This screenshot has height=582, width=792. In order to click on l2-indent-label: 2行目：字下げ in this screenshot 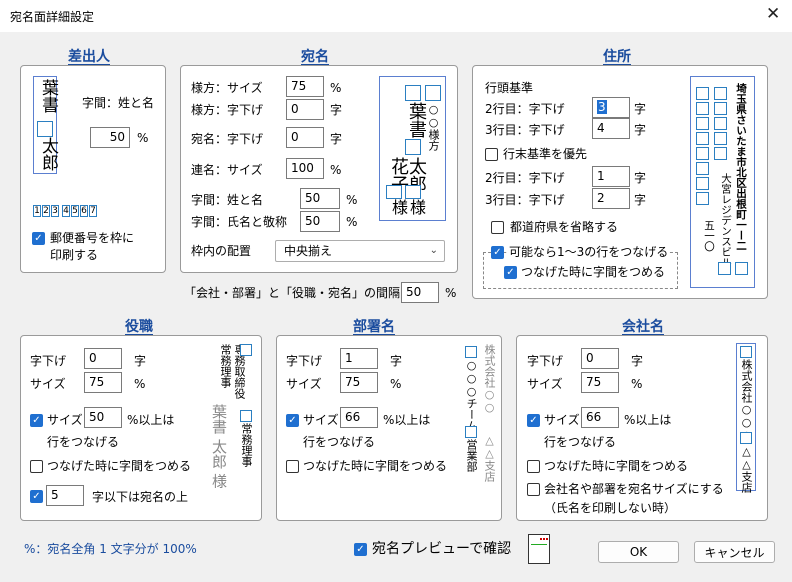, I will do `click(525, 109)`.